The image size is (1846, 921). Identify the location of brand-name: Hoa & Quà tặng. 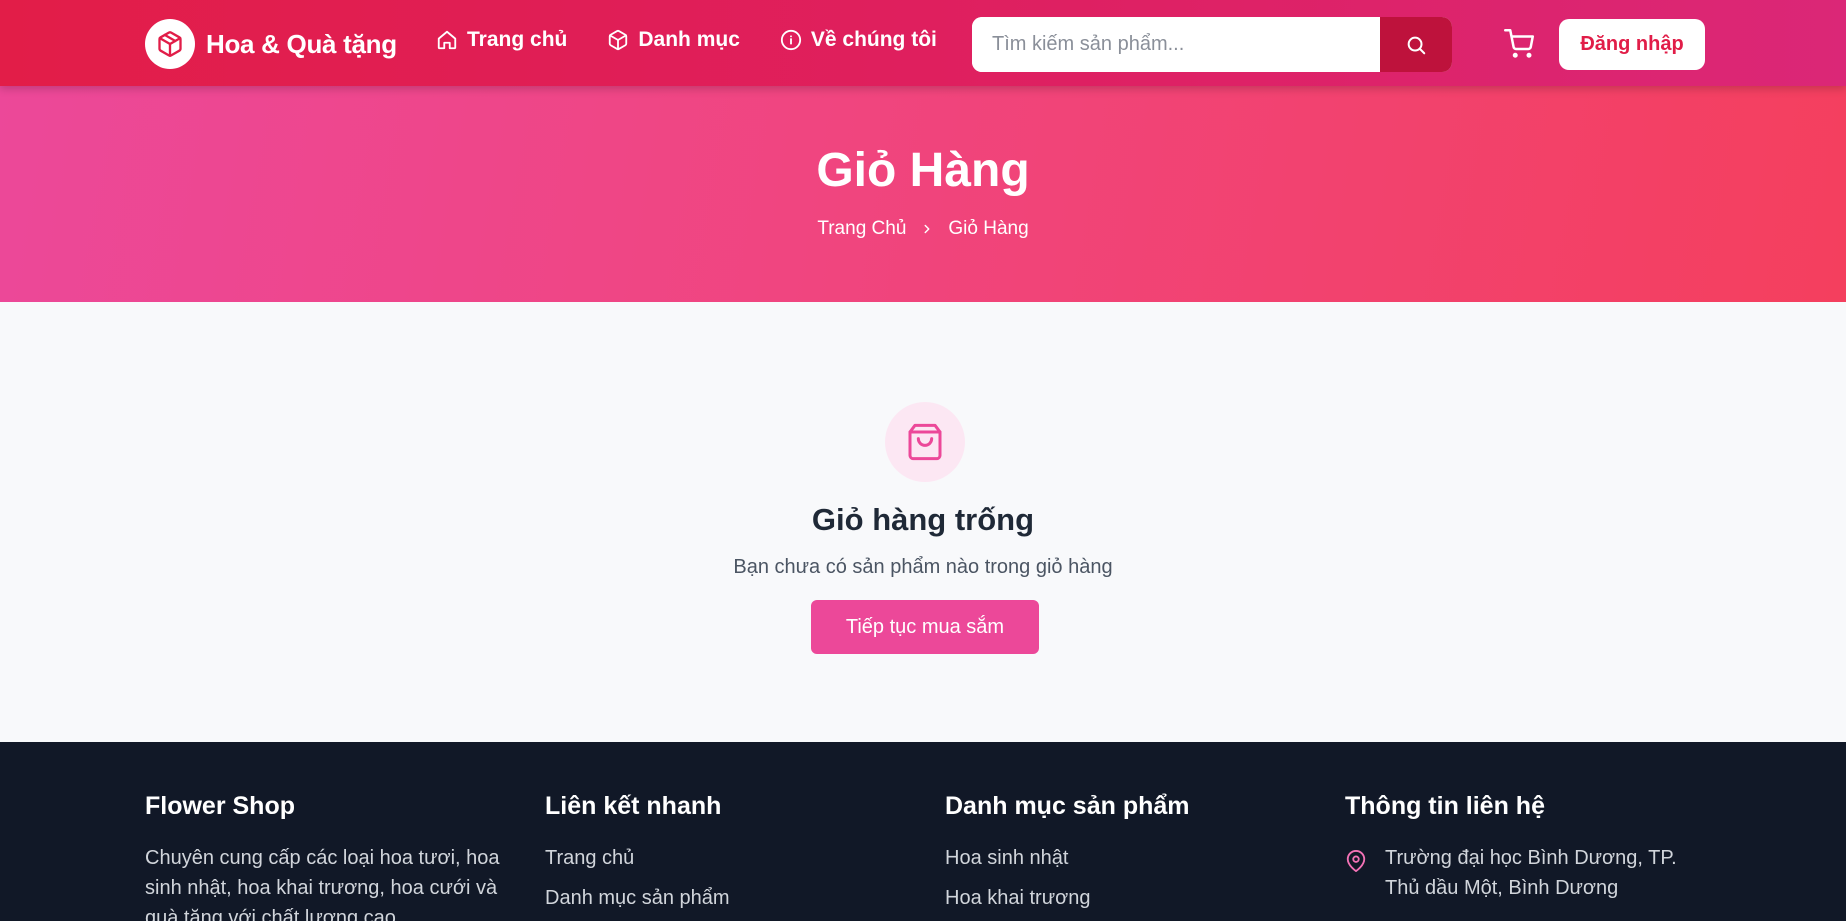
(301, 43).